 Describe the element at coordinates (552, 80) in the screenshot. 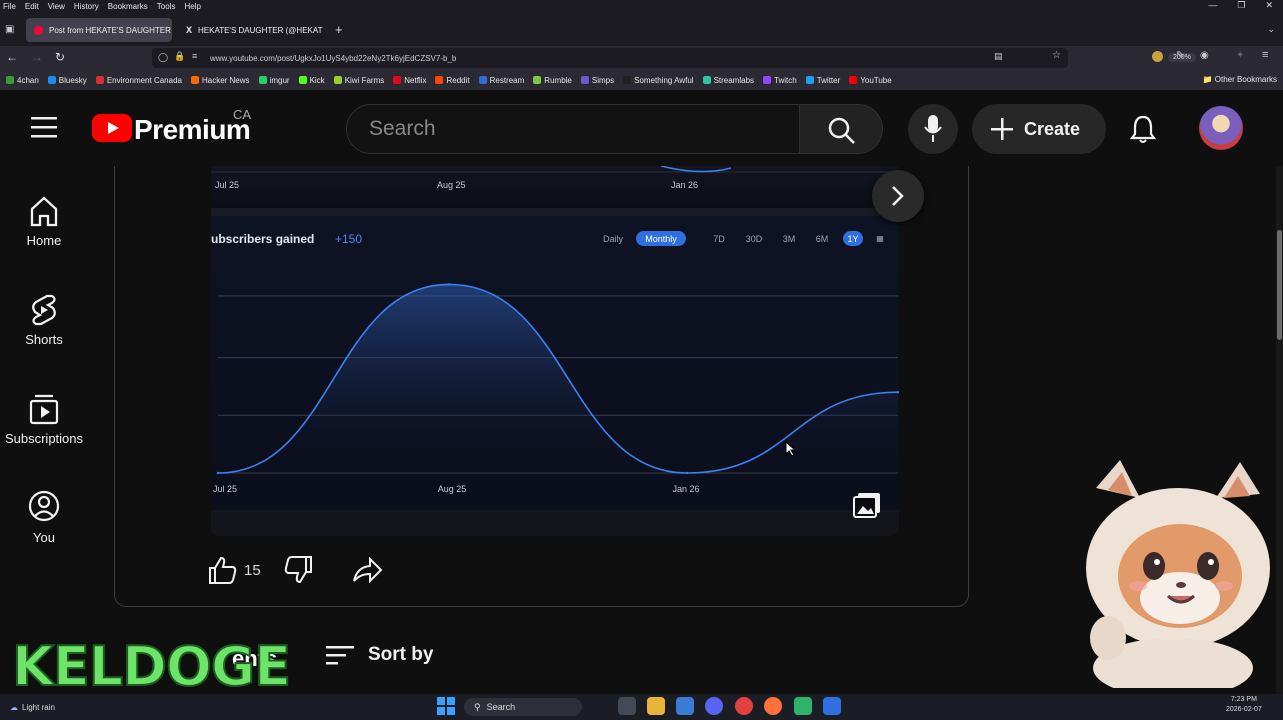

I see `bookmark-rumble: Rumble` at that location.